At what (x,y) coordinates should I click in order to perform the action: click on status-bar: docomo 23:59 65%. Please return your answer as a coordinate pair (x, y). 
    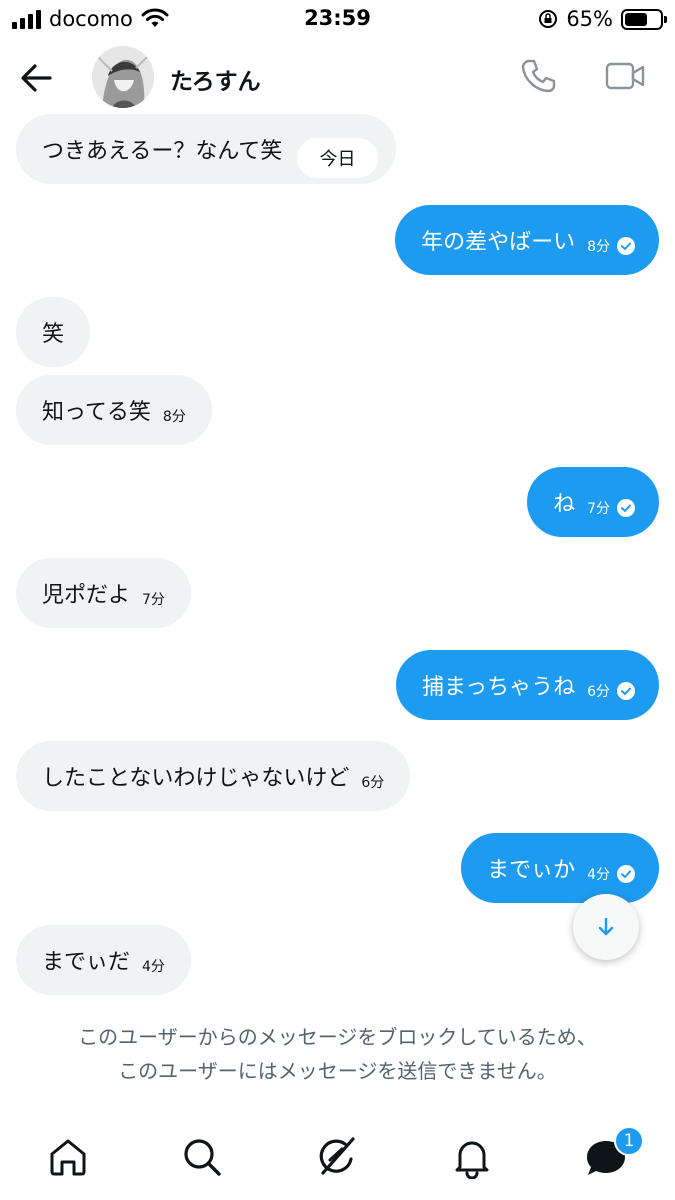
    Looking at the image, I should click on (337, 20).